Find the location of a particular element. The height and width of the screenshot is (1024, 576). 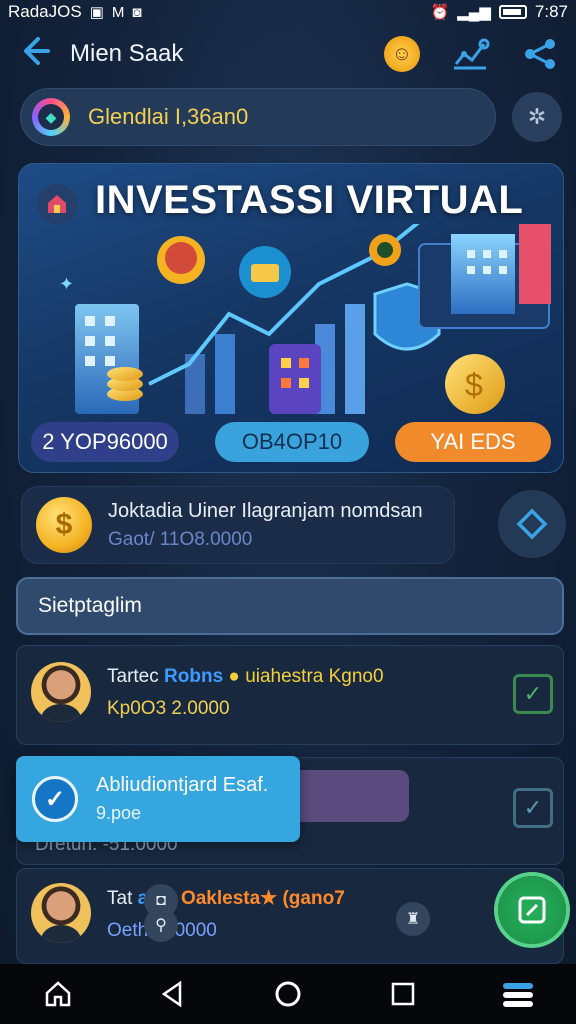

home-icon is located at coordinates (58, 994).